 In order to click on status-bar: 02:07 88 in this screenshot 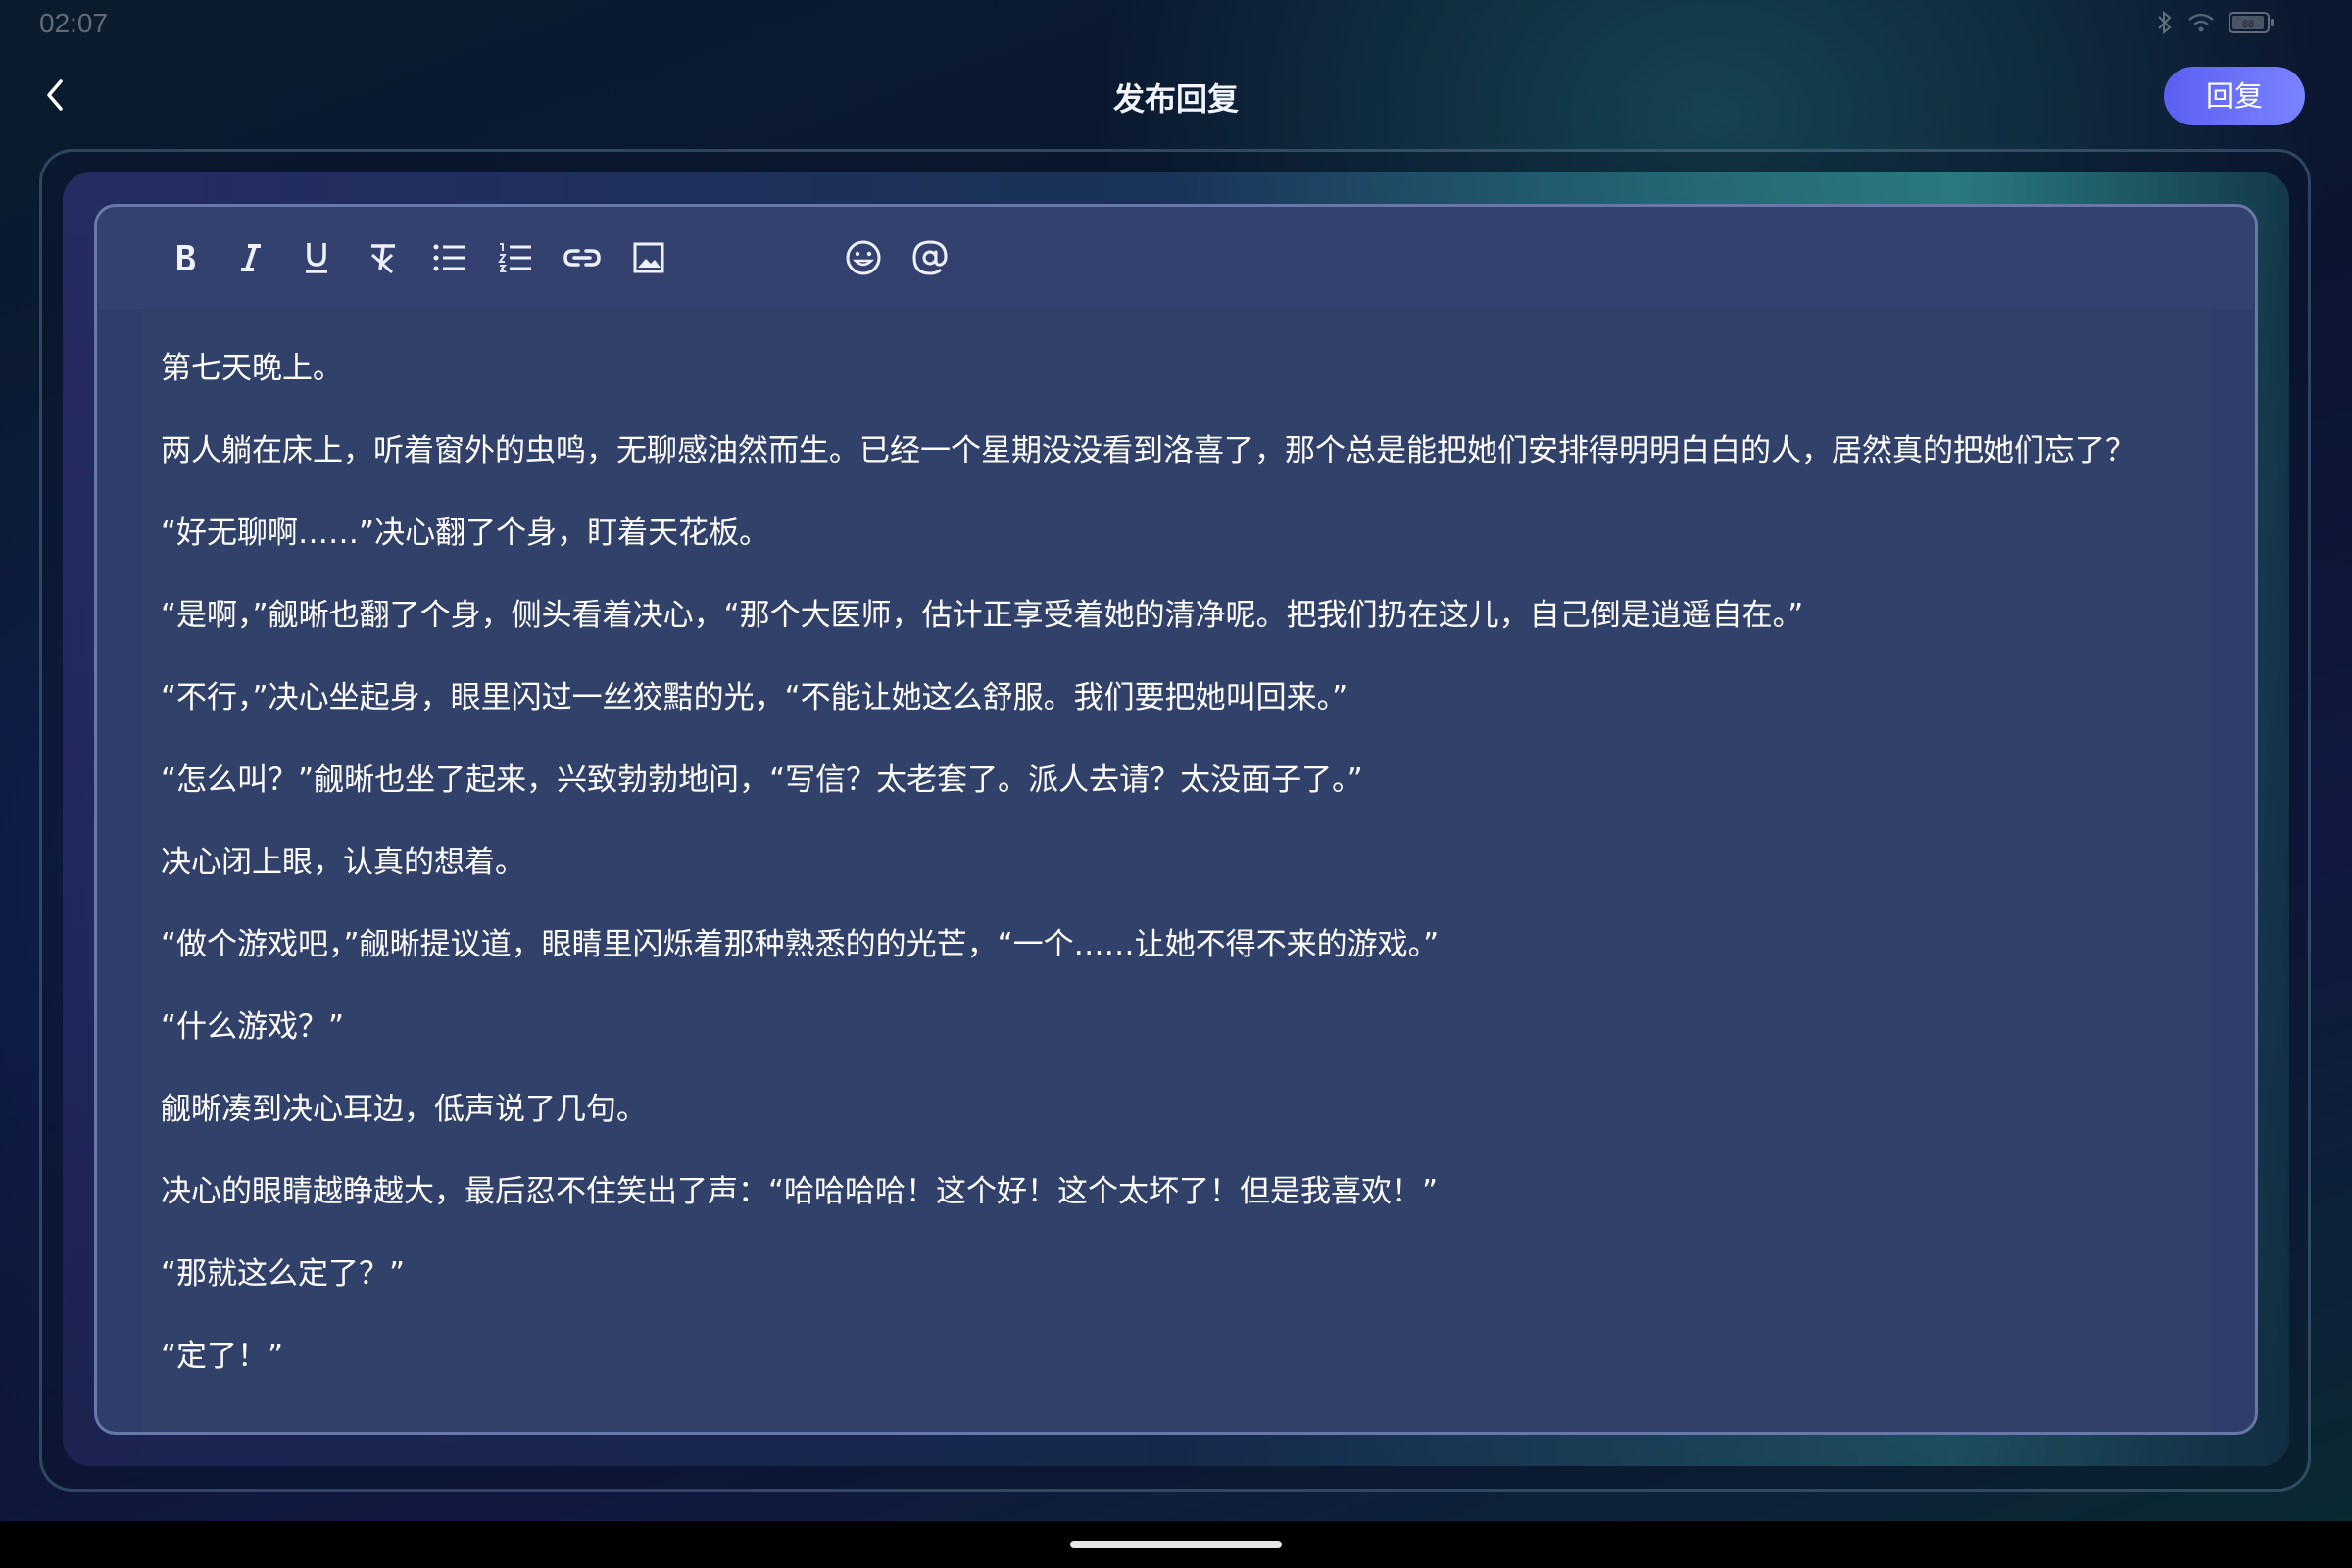, I will do `click(1176, 24)`.